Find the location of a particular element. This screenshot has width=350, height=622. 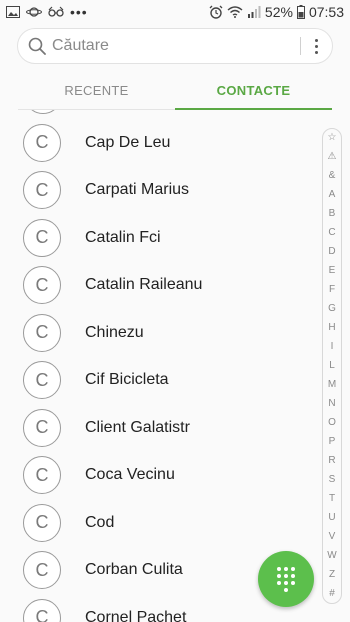

tab-contacte: CONTACTE is located at coordinates (253, 92).